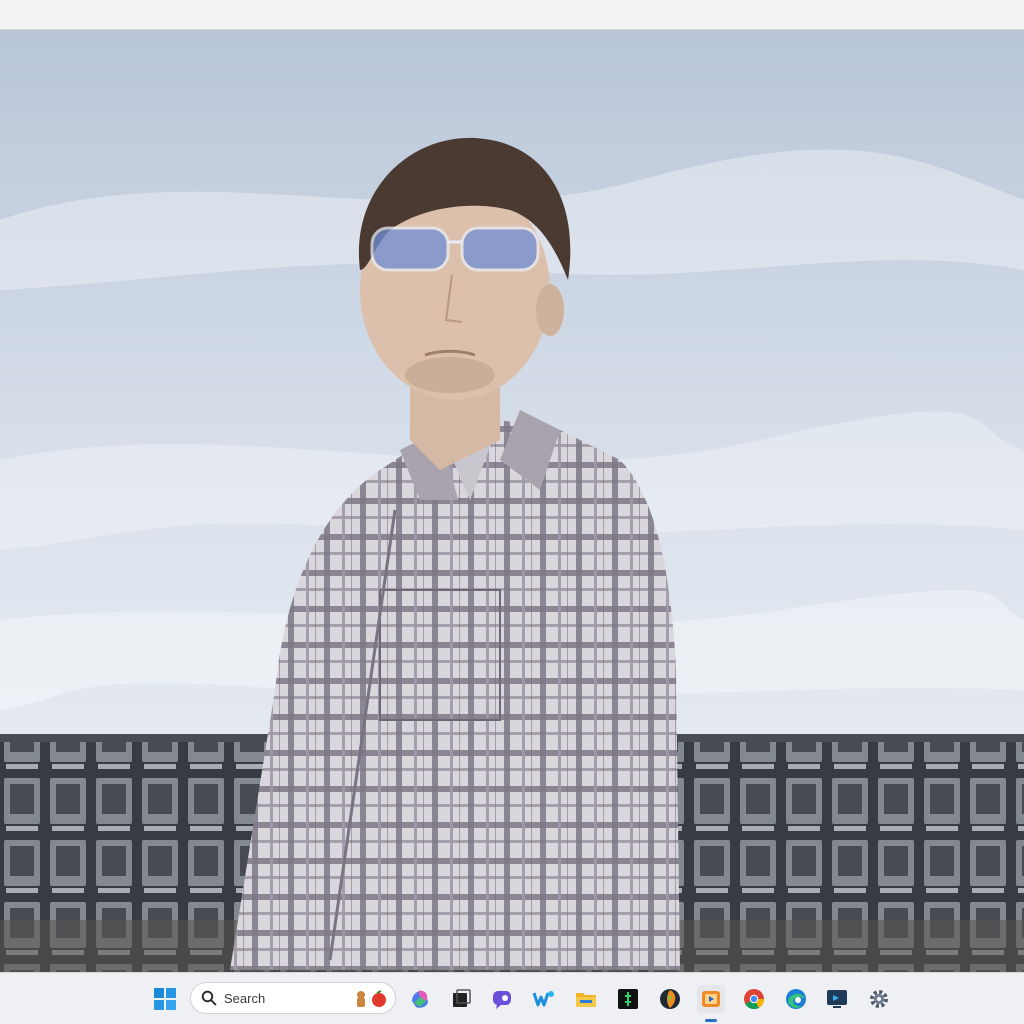  I want to click on taskbar: Search, so click(512, 998).